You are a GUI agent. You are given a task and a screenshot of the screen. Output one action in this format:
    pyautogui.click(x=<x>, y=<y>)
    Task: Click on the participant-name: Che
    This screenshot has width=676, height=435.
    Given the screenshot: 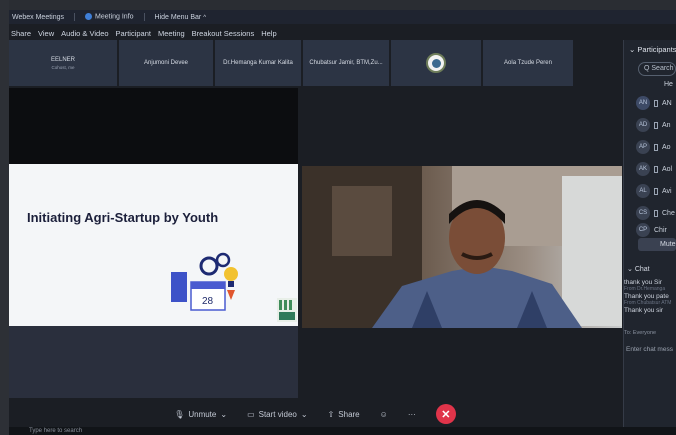 What is the action you would take?
    pyautogui.click(x=668, y=213)
    